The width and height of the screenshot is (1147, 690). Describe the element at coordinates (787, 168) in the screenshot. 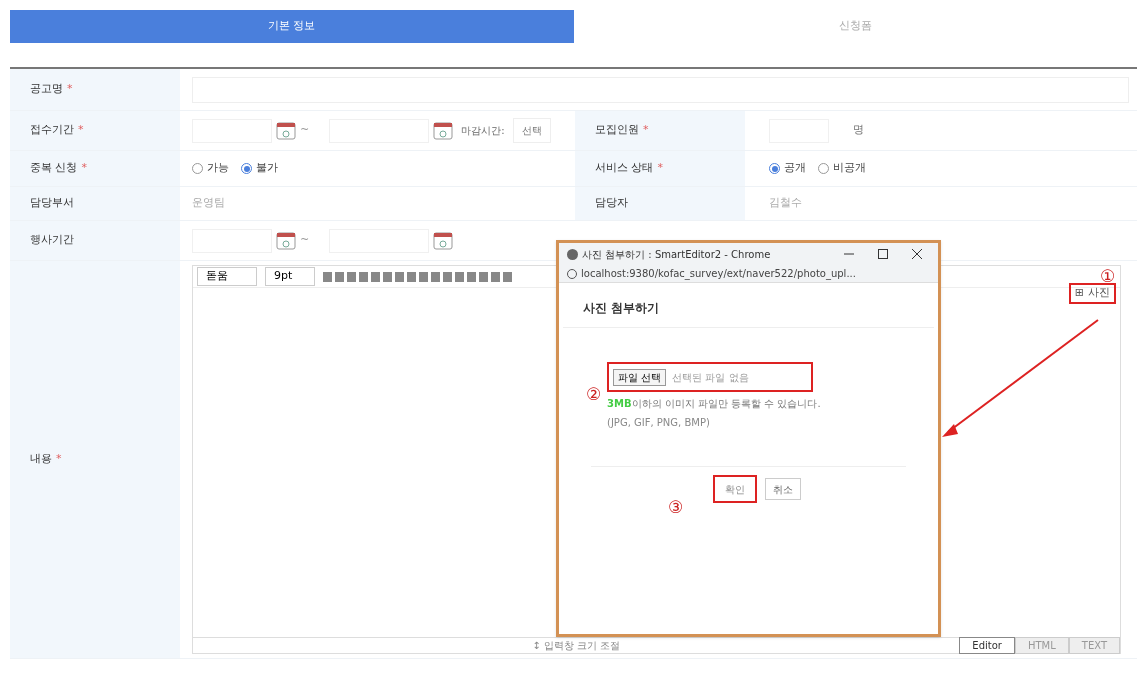

I see `radio-option: 공개` at that location.